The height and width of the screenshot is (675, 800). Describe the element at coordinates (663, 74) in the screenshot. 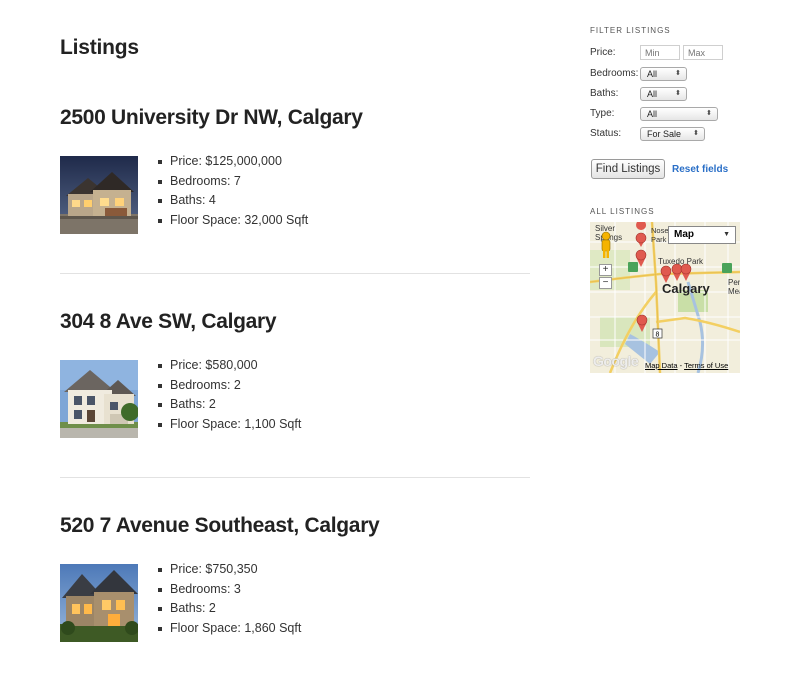

I see `bedrooms-select: All ⬍` at that location.